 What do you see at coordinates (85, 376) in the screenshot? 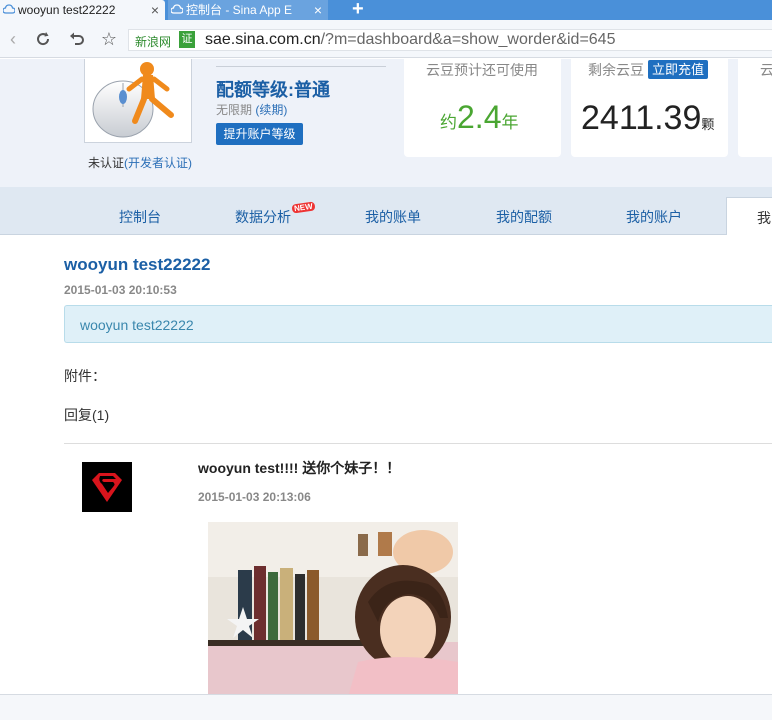
I see `attachments-label: 附件：` at bounding box center [85, 376].